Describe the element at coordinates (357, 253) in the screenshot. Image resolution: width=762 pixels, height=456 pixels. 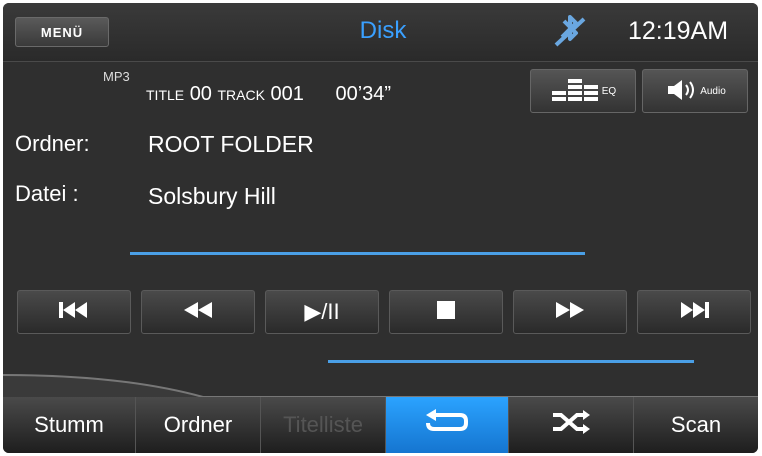
I see `progress-bar` at that location.